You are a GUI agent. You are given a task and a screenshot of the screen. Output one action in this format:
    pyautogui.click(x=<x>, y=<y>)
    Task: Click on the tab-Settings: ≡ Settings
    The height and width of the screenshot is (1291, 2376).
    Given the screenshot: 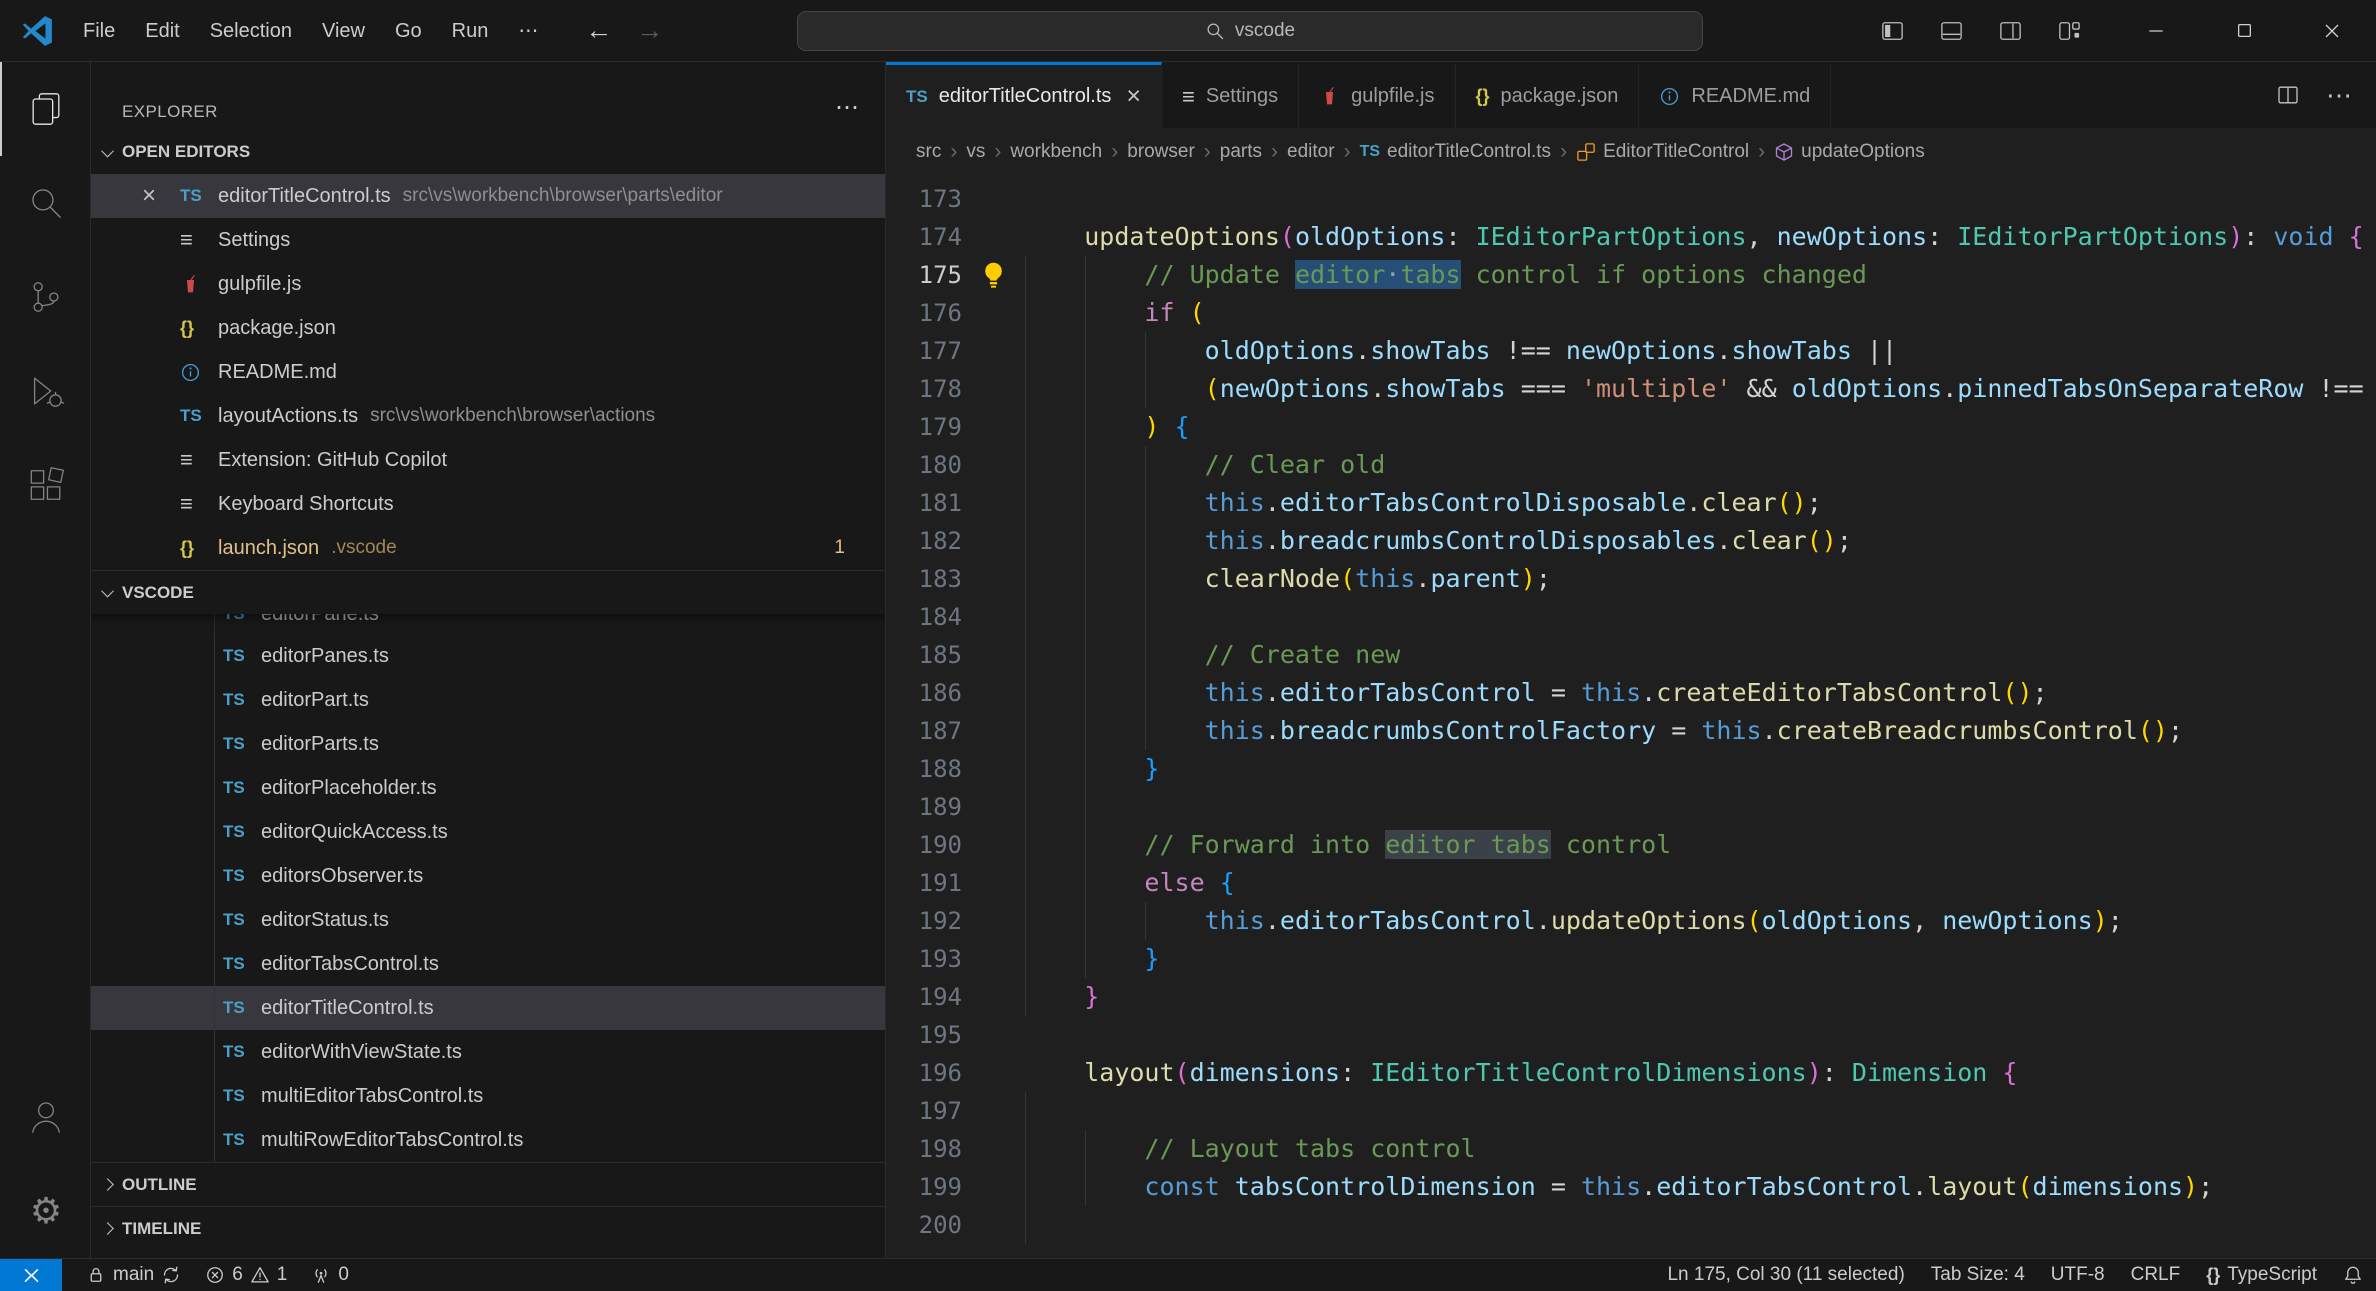 What is the action you would take?
    pyautogui.click(x=1231, y=95)
    